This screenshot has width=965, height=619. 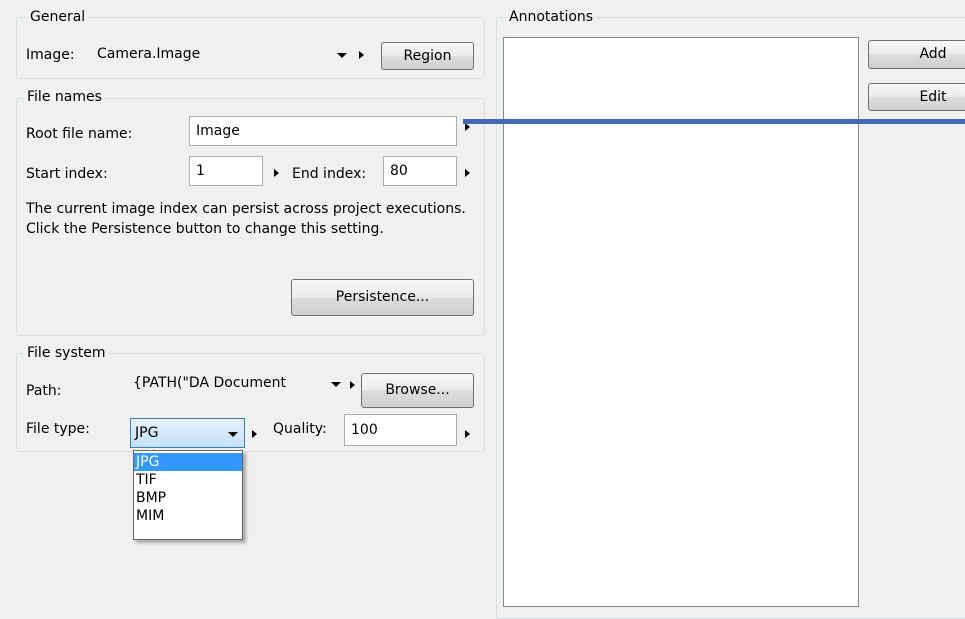 What do you see at coordinates (254, 434) in the screenshot?
I see `file-type-expand-arrow-icon` at bounding box center [254, 434].